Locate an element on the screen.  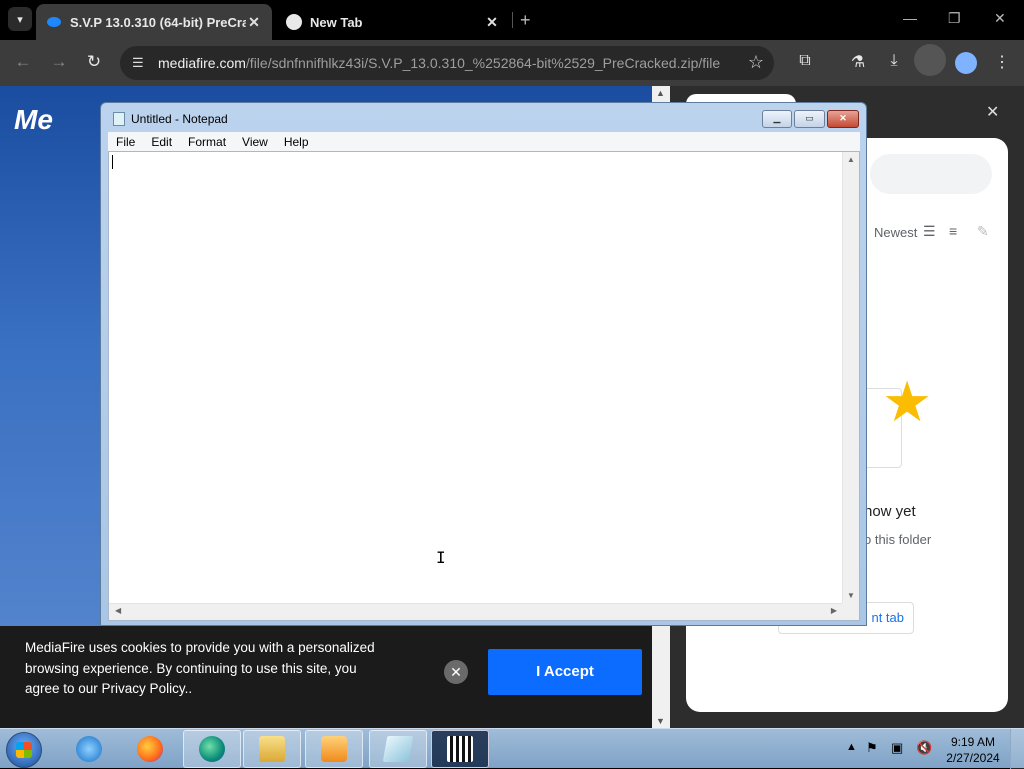
menu-edit: Edit is located at coordinates (161, 142).